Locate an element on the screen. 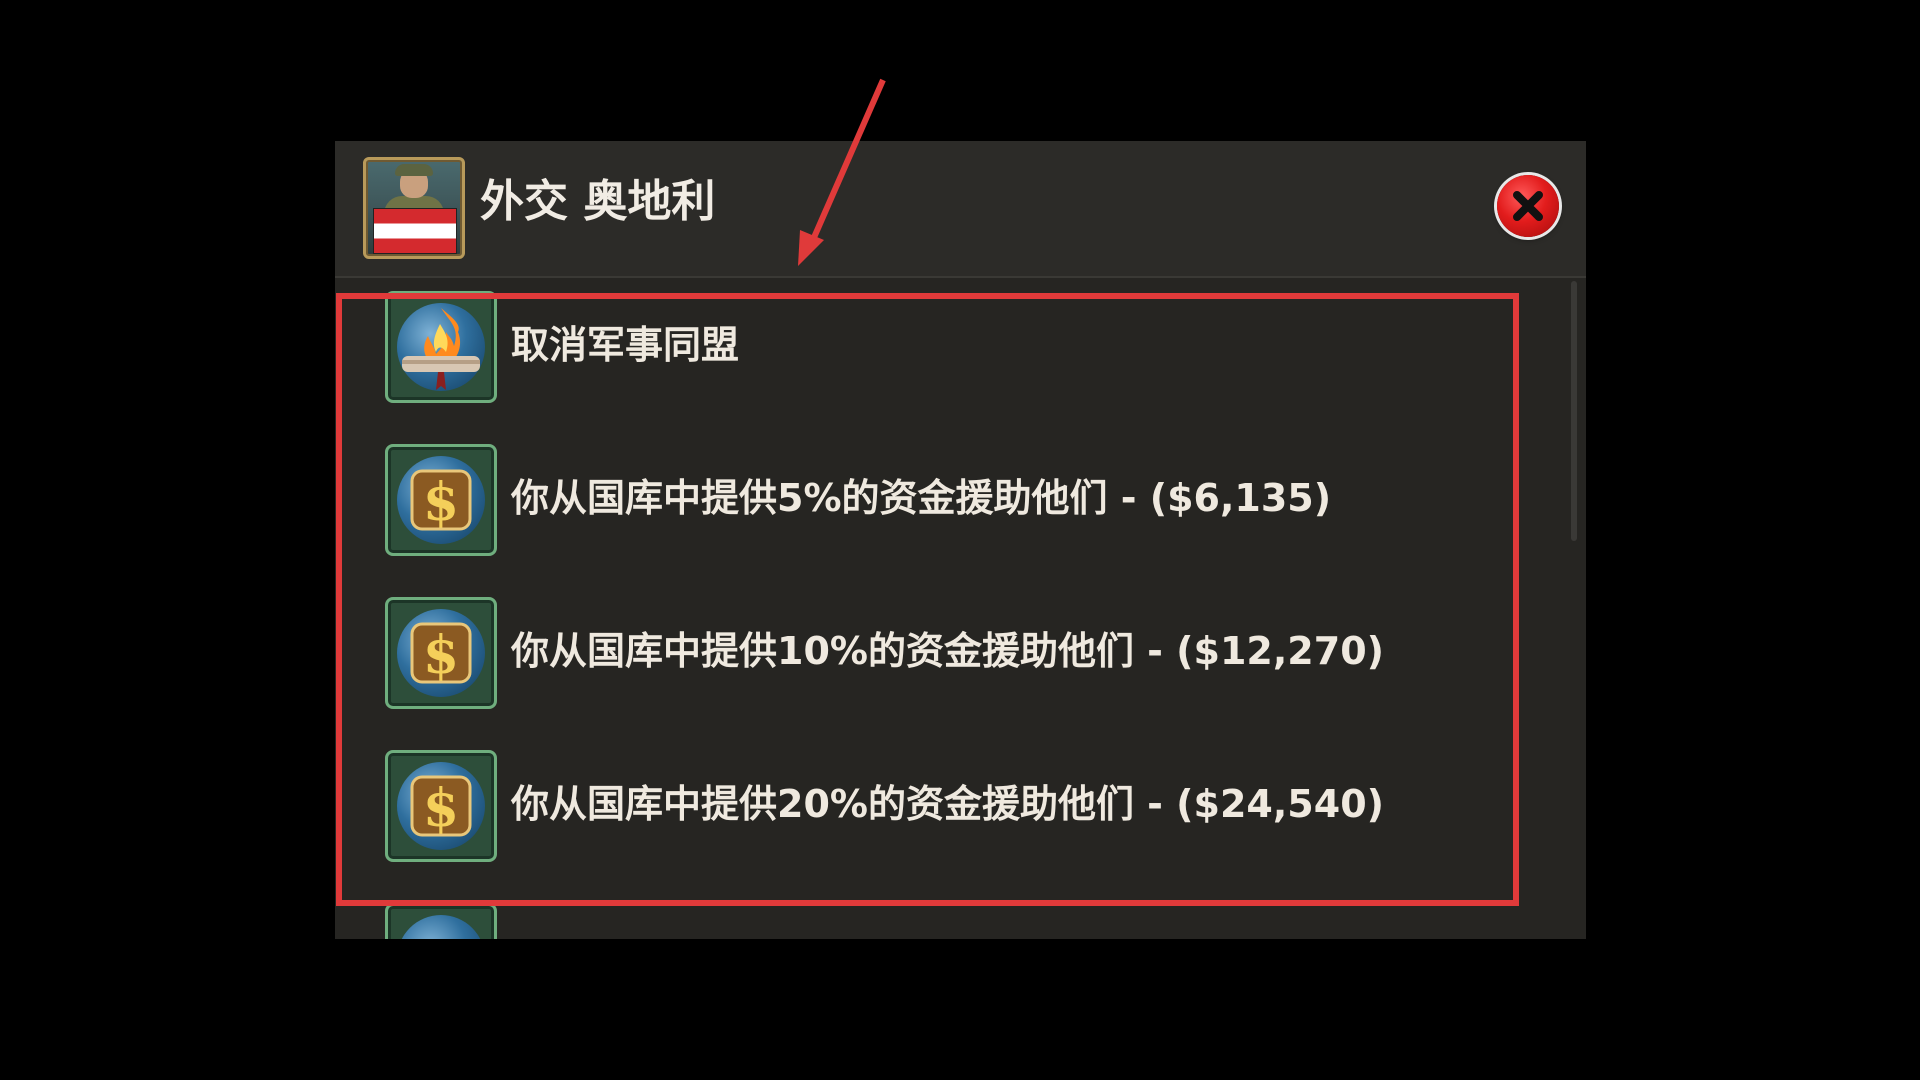 This screenshot has width=1920, height=1080. action-cancel-military-alliance: 取消军事同盟 is located at coordinates (960, 347).